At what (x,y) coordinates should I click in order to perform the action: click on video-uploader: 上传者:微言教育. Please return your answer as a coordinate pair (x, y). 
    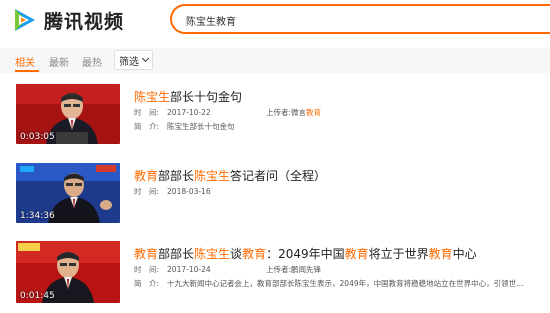
    Looking at the image, I should click on (293, 112).